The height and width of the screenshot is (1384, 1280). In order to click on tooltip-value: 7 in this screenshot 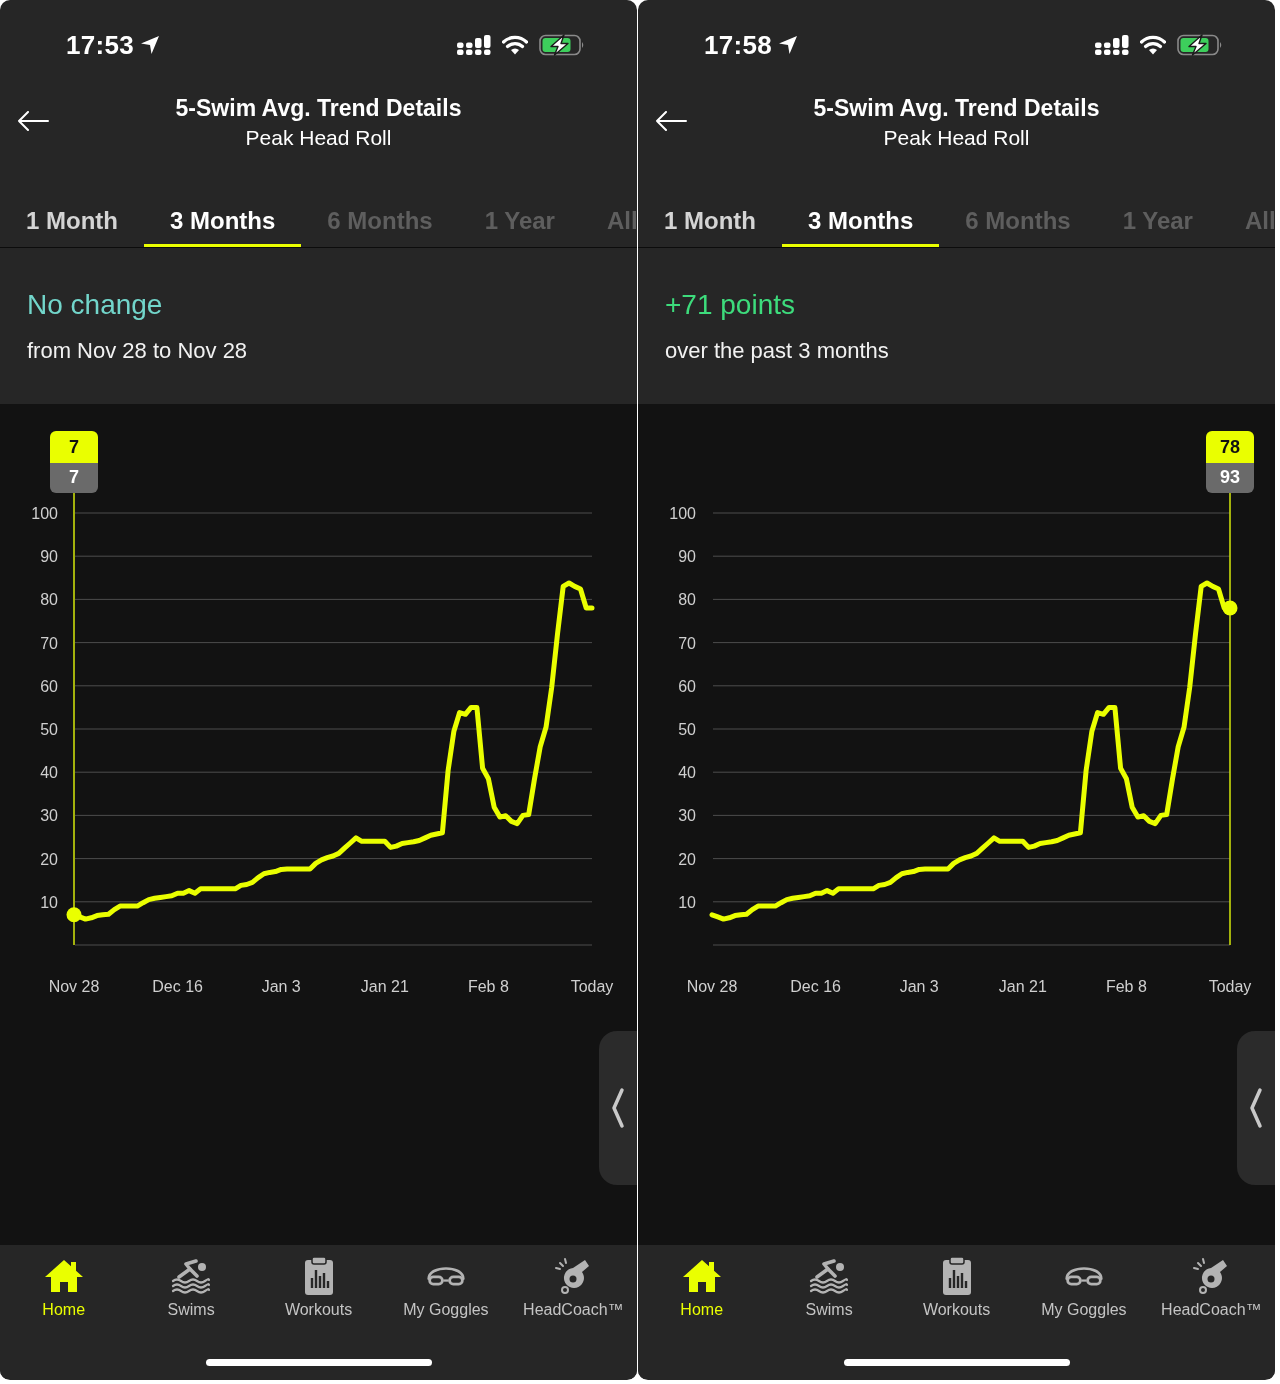, I will do `click(74, 447)`.